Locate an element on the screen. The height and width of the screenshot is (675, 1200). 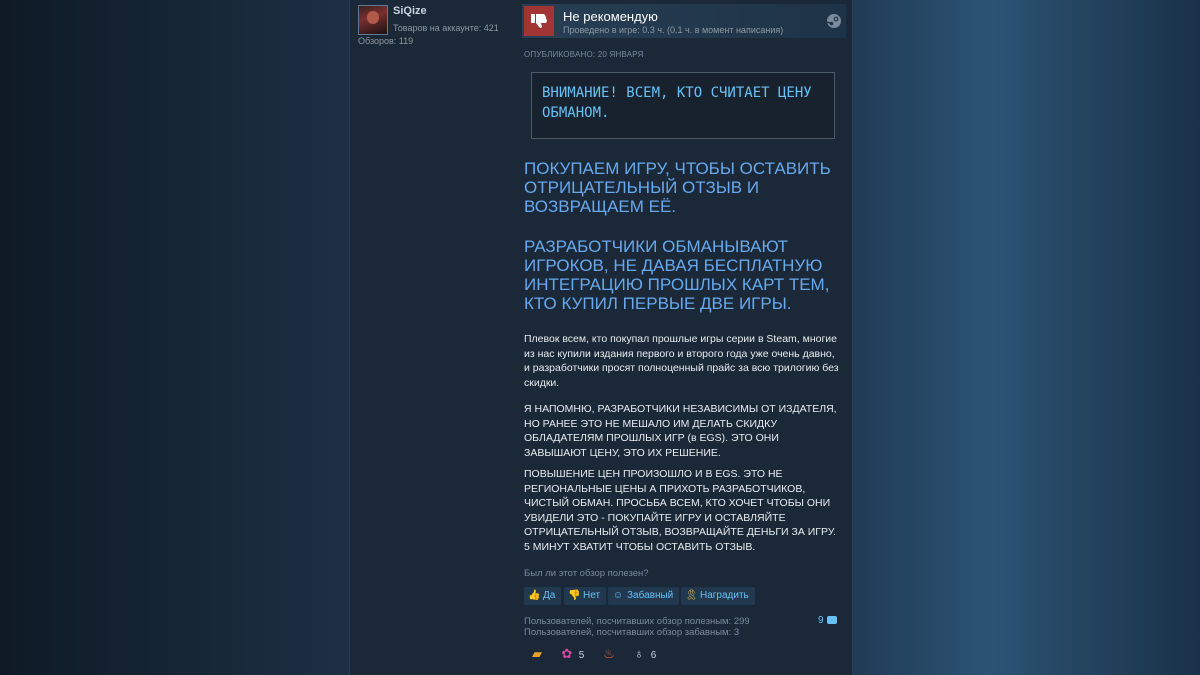
thumbs-down-badge is located at coordinates (539, 21).